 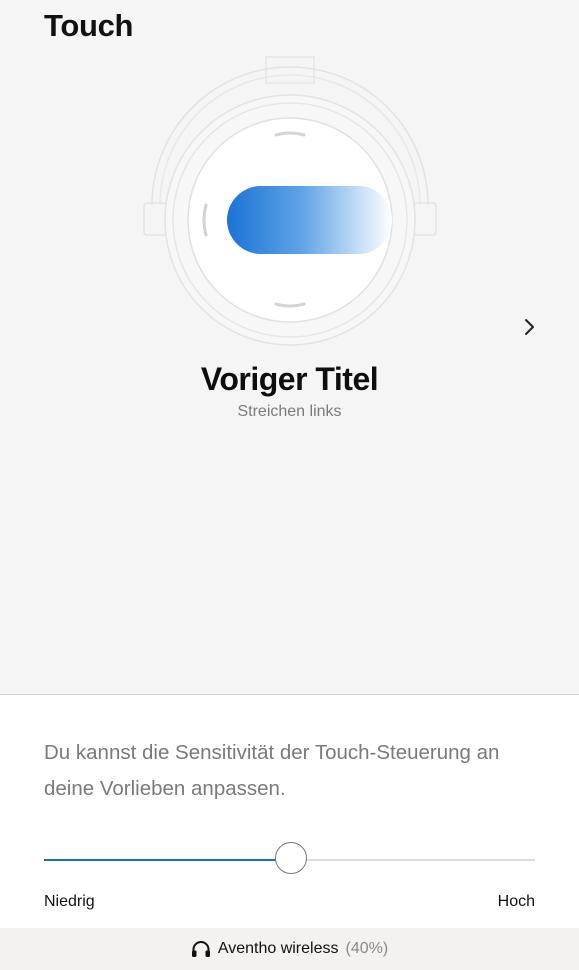 What do you see at coordinates (289, 411) in the screenshot?
I see `gesture-subtitle: Streichen links` at bounding box center [289, 411].